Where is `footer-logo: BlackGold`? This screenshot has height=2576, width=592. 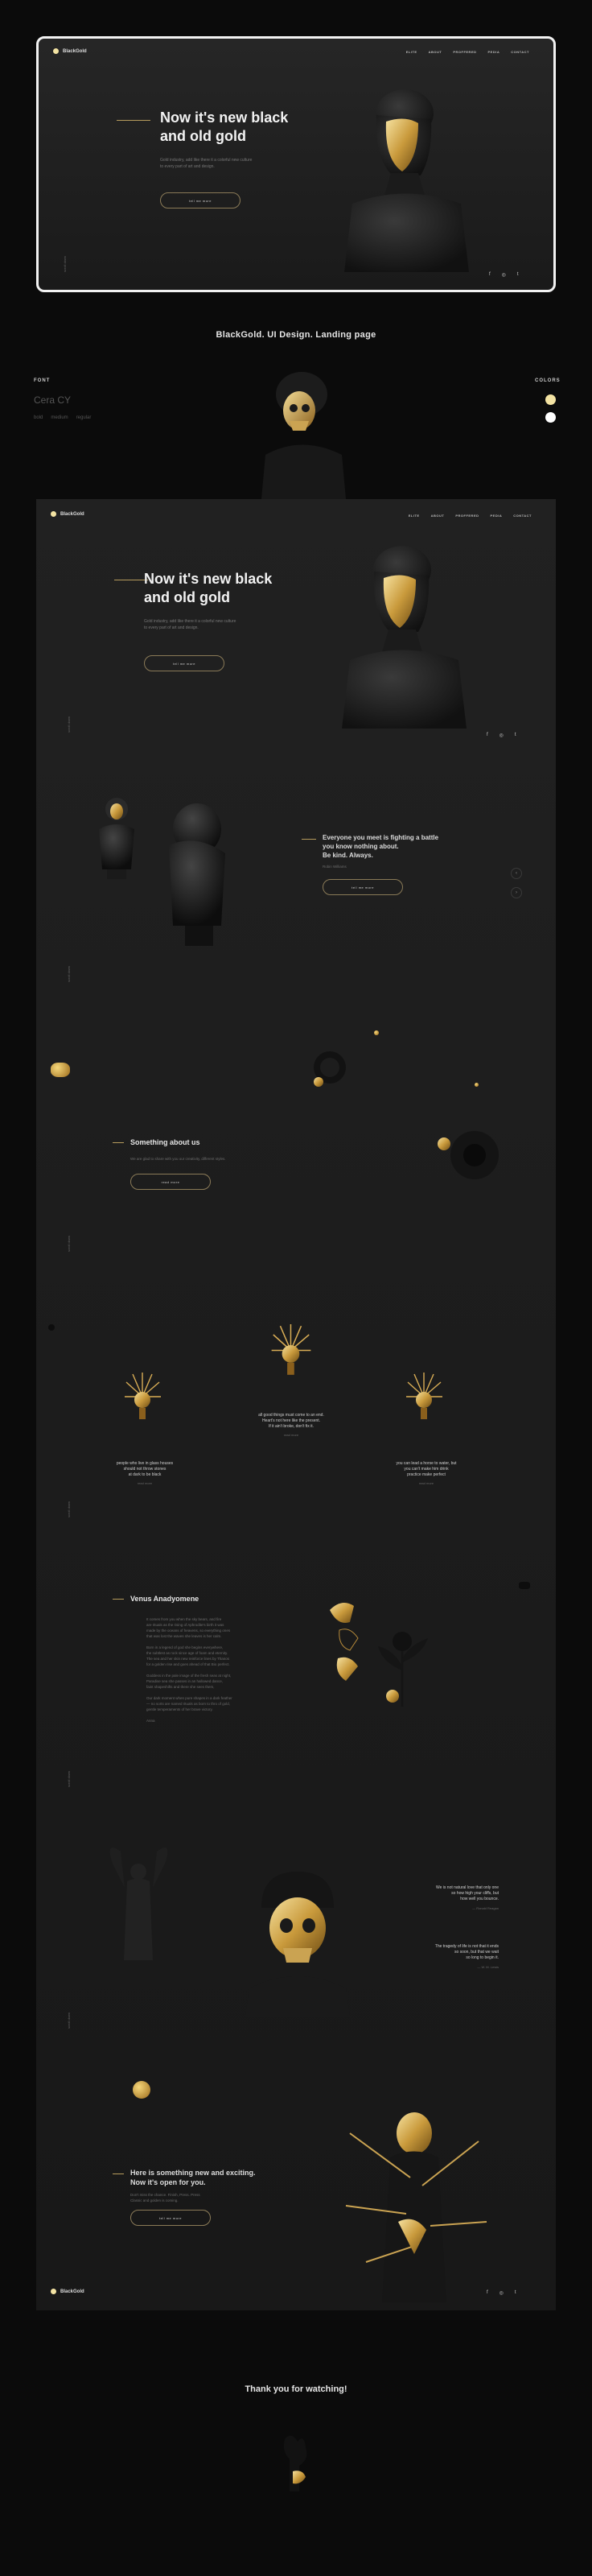 footer-logo: BlackGold is located at coordinates (67, 2291).